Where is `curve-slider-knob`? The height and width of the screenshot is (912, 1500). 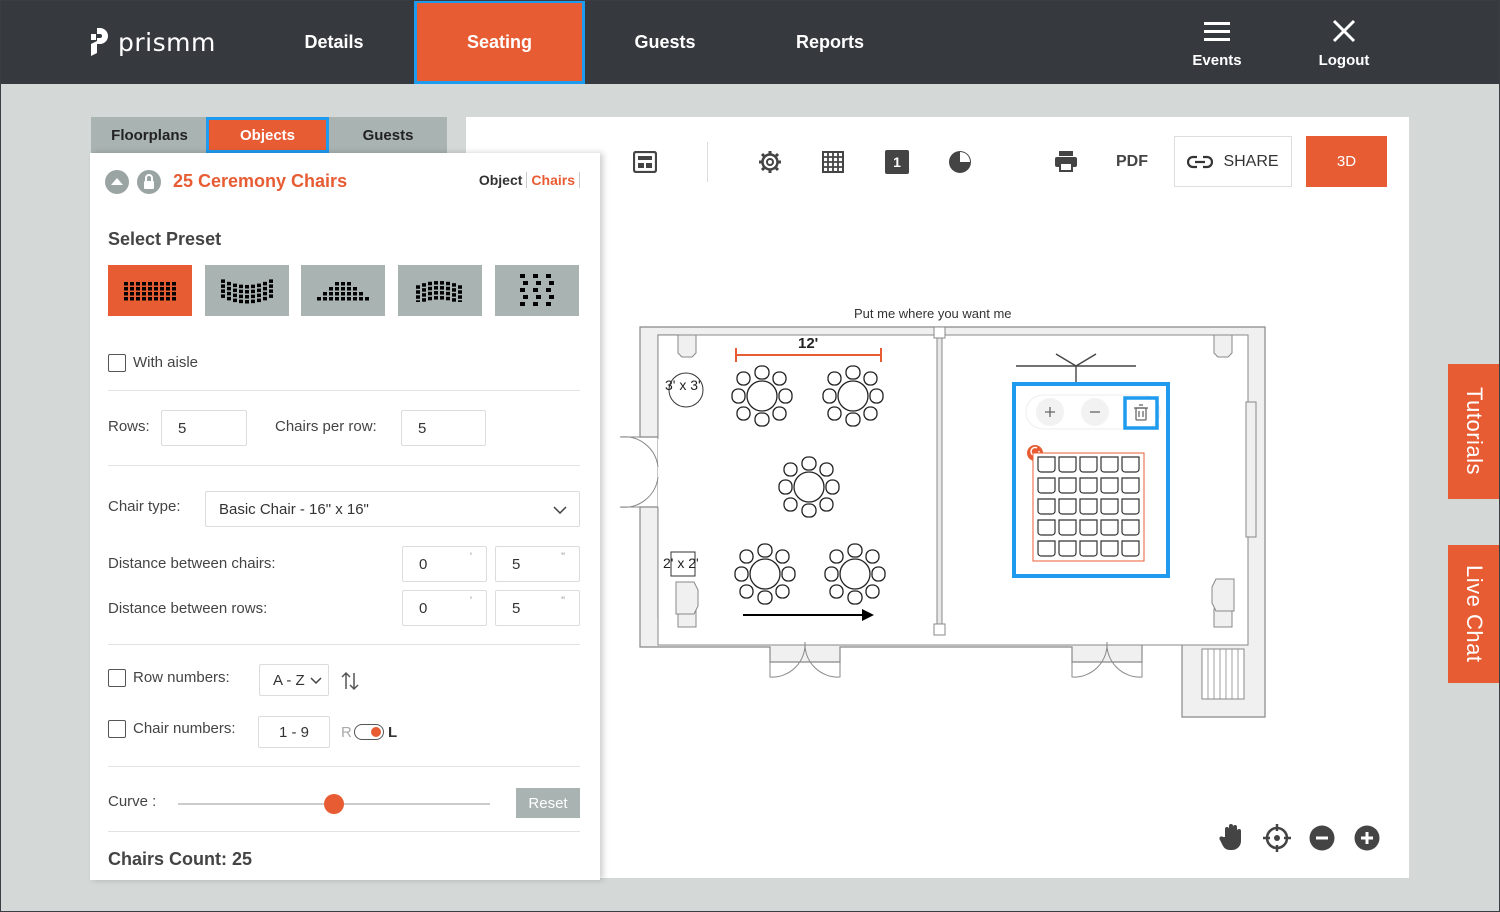 curve-slider-knob is located at coordinates (334, 804).